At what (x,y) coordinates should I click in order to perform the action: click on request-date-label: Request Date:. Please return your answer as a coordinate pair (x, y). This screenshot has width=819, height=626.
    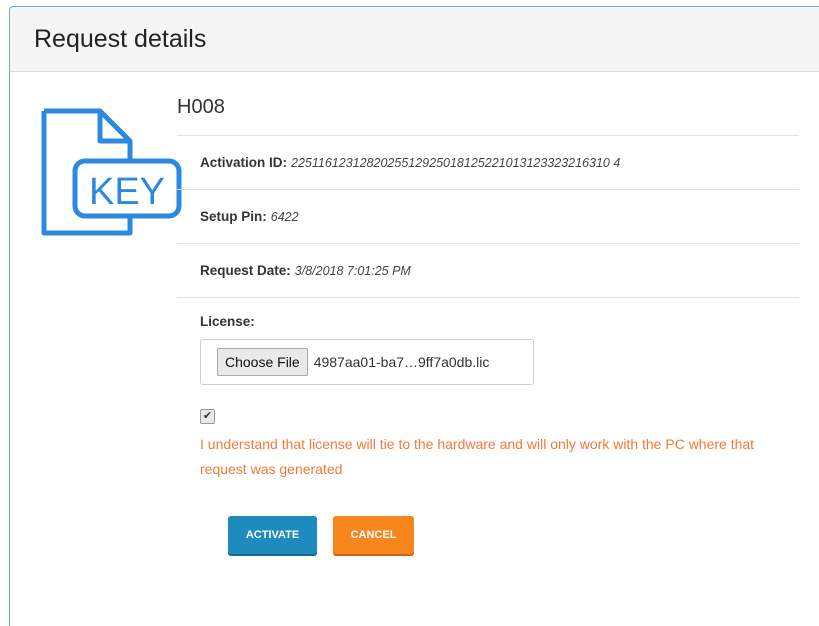
    Looking at the image, I should click on (245, 270).